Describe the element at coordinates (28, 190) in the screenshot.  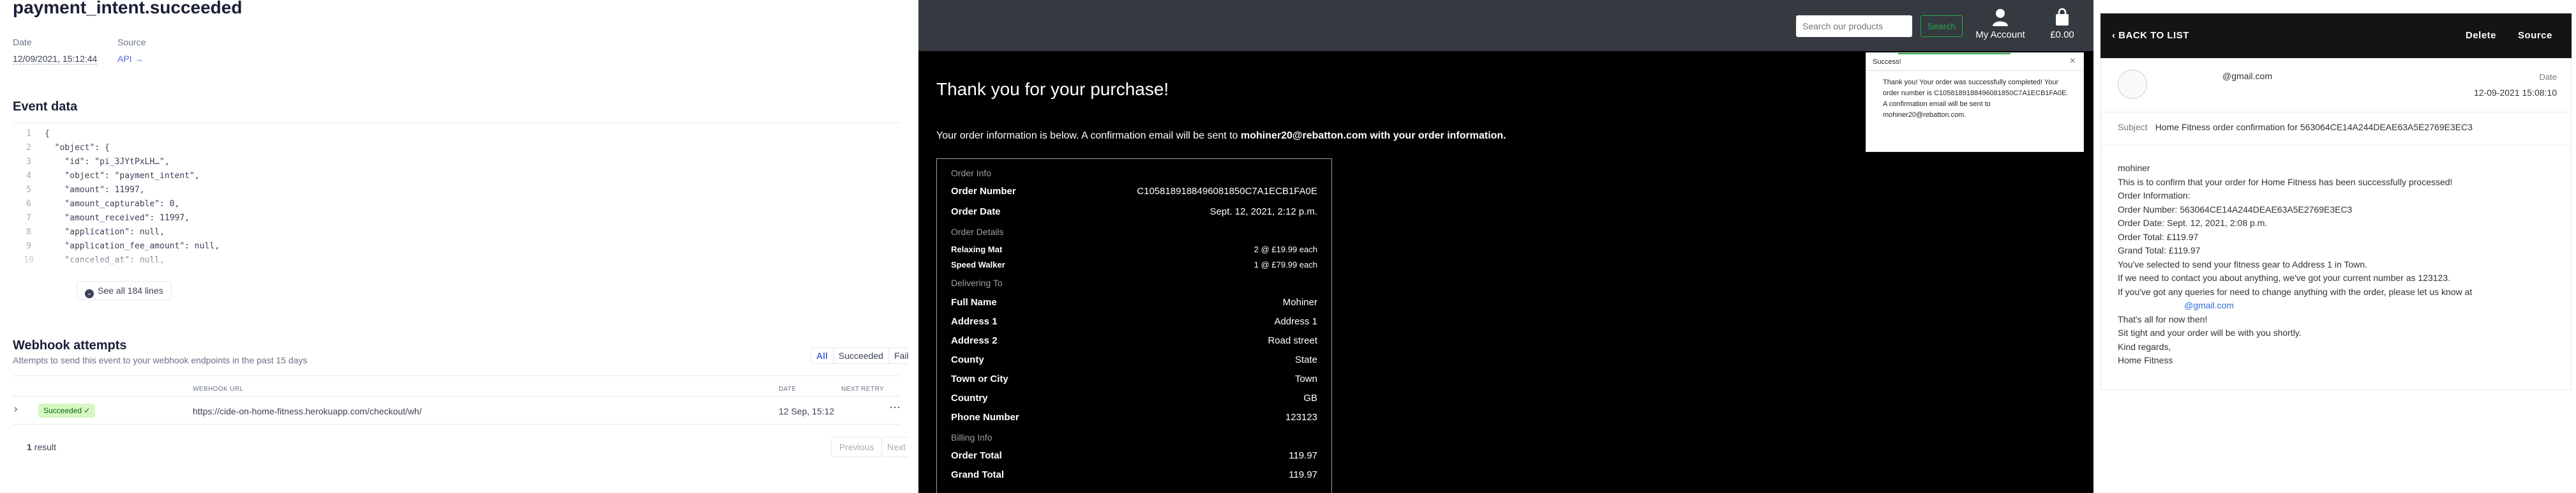
I see `line-number: 5` at that location.